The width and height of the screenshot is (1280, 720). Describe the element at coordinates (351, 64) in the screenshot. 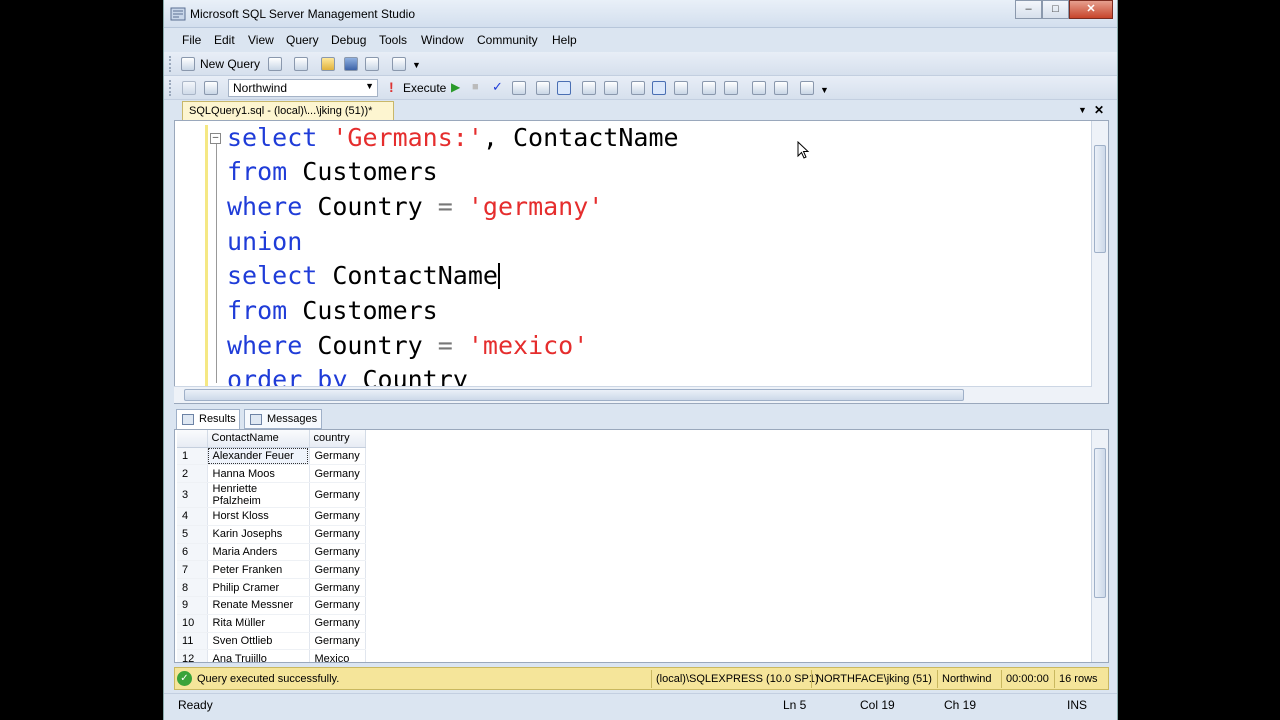

I see `save-icon` at that location.